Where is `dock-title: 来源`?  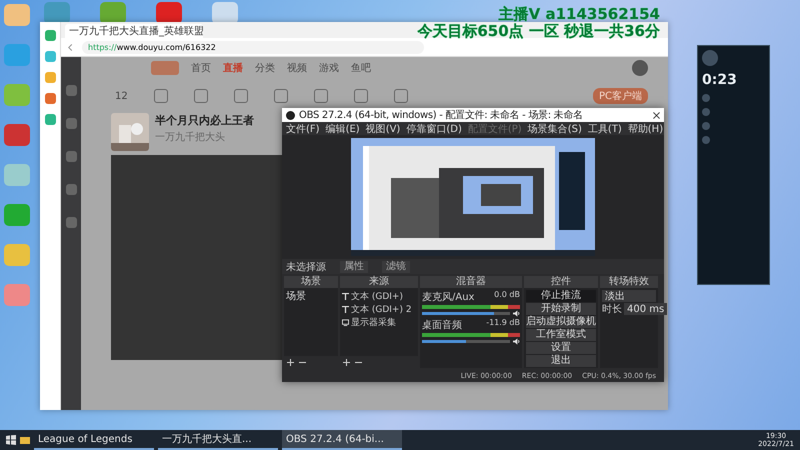
dock-title: 来源 is located at coordinates (379, 282).